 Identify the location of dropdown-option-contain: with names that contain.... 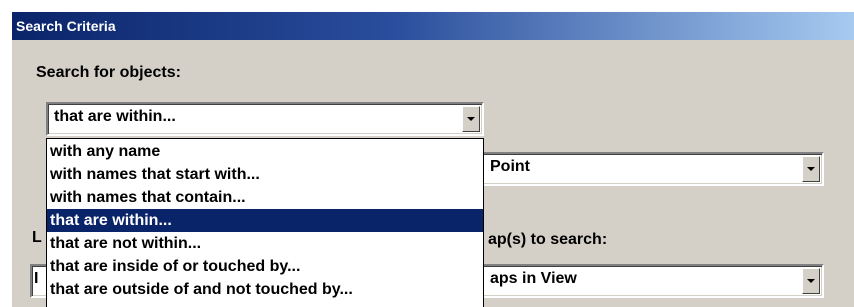
(265, 197).